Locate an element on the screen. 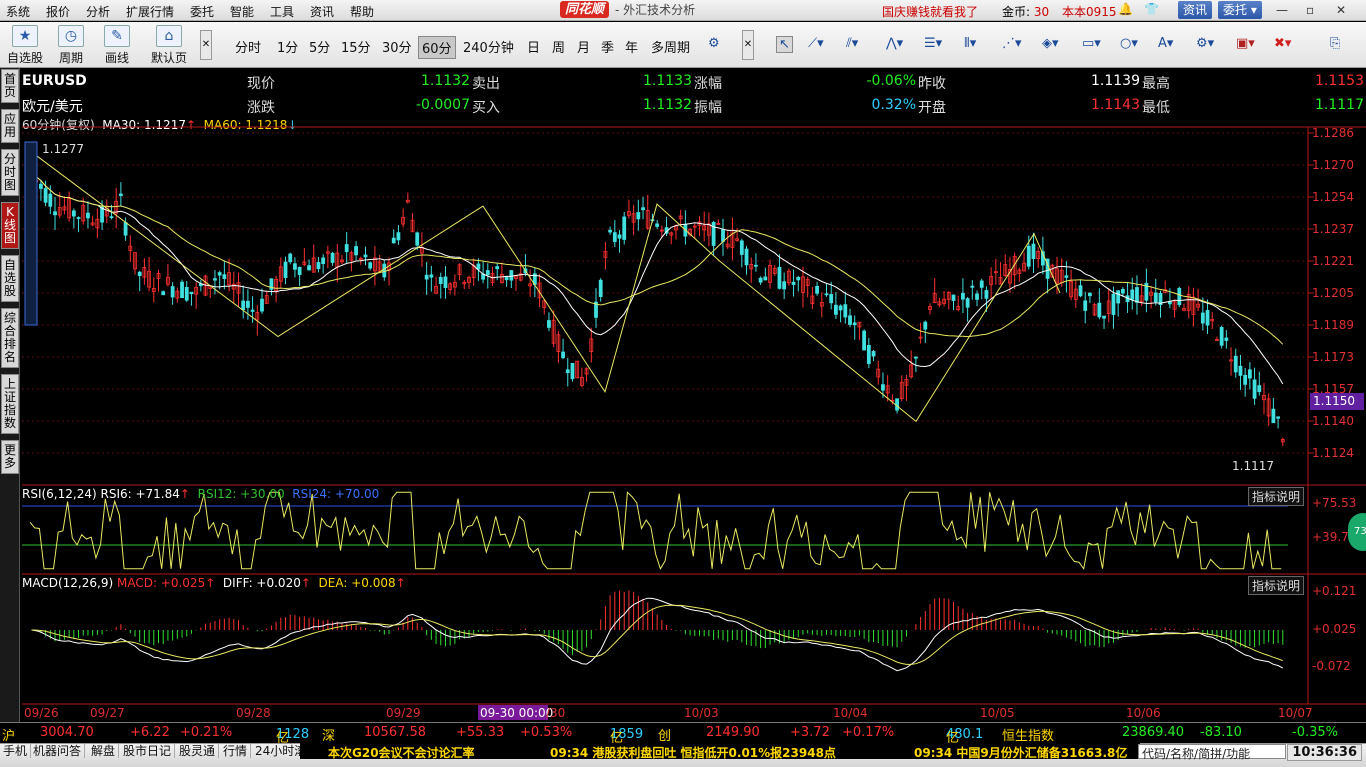 The image size is (1366, 767). bottom-quote: 行情 is located at coordinates (236, 751).